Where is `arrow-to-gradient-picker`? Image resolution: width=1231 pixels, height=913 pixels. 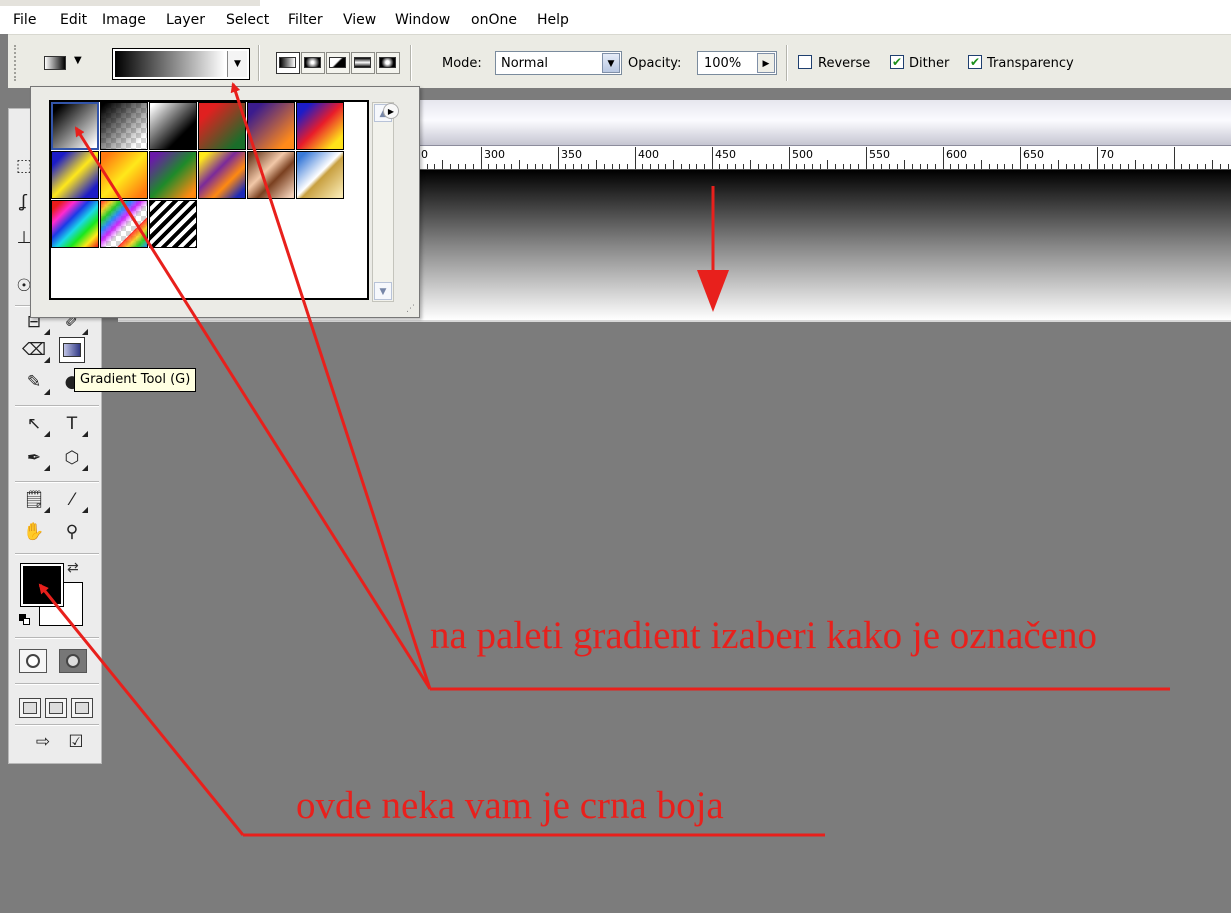
arrow-to-gradient-picker is located at coordinates (331, 386).